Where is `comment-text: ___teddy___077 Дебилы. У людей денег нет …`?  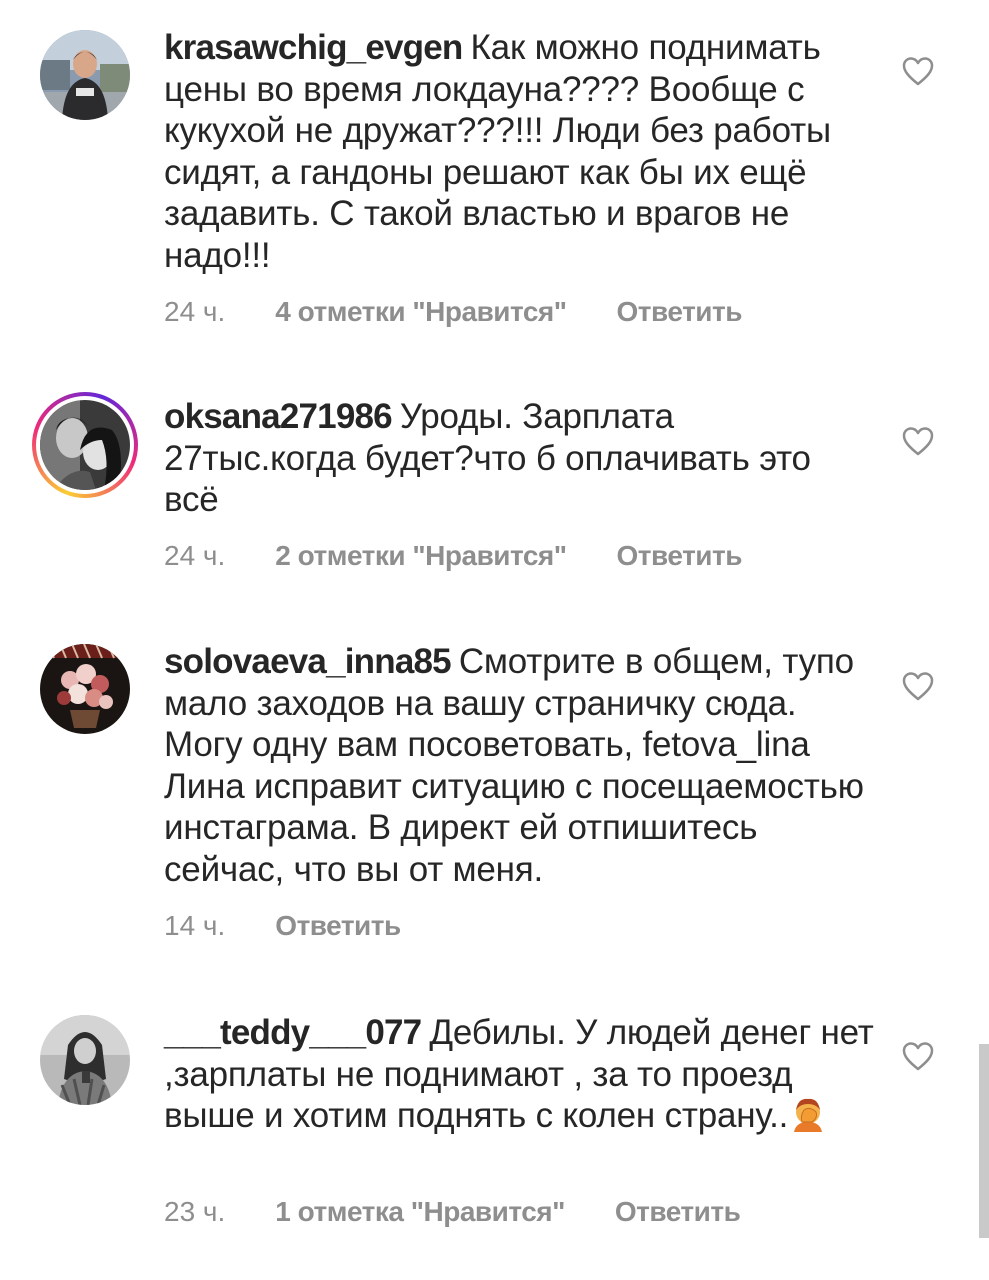 comment-text: ___teddy___077 Дебилы. У людей денег нет … is located at coordinates (519, 1074).